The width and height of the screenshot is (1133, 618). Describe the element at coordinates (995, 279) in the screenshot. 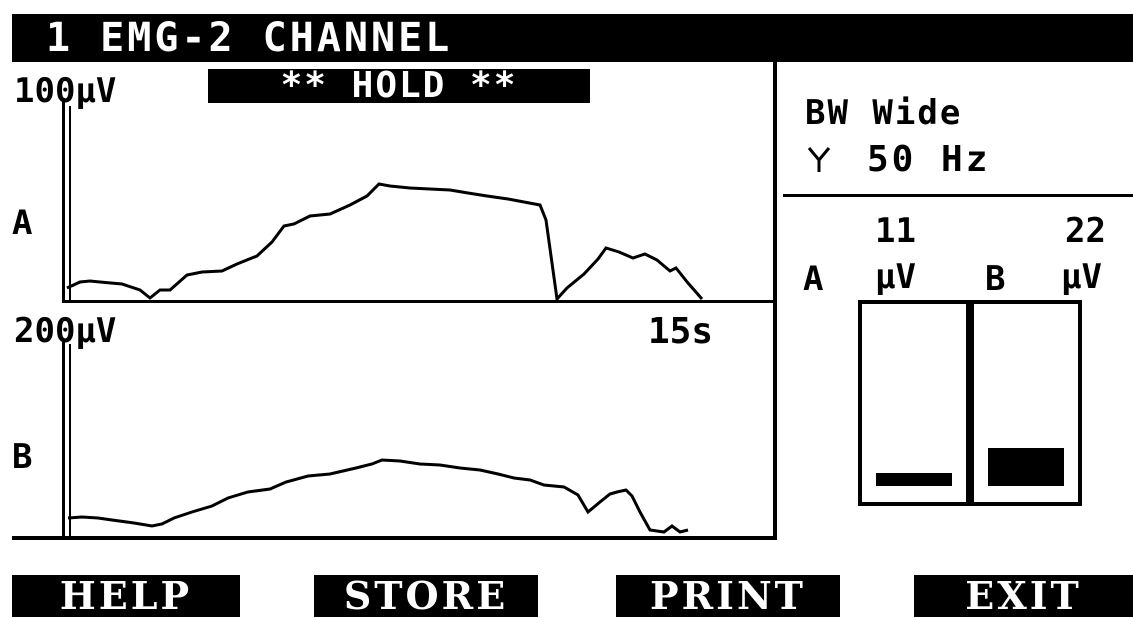

I see `level-b-label: B` at that location.